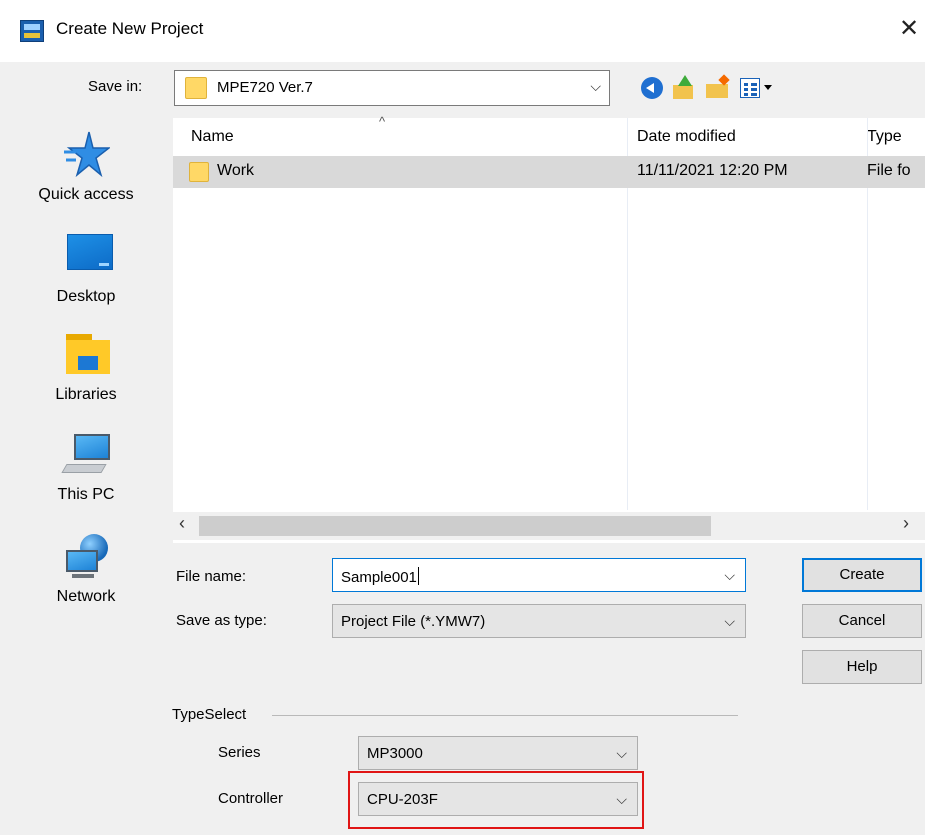  What do you see at coordinates (86, 596) in the screenshot?
I see `place-label: Network` at bounding box center [86, 596].